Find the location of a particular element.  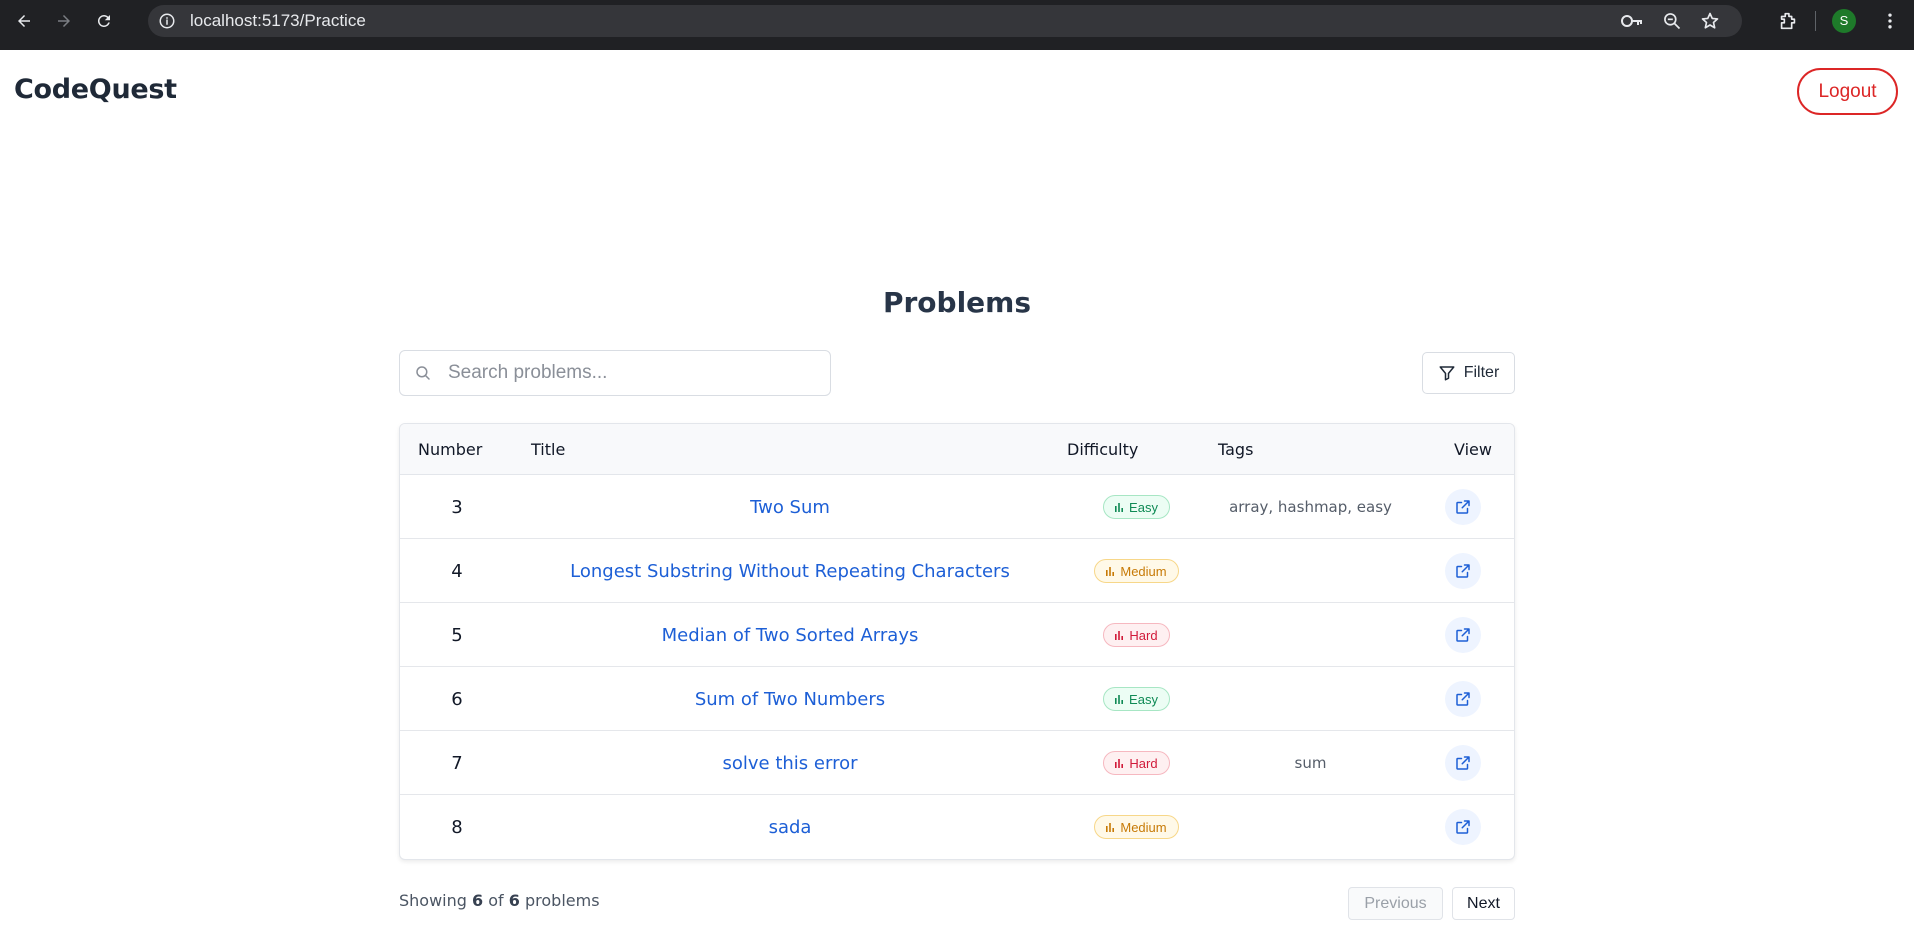

table-row: 6 Sum of Two Numbers Easy is located at coordinates (957, 699).